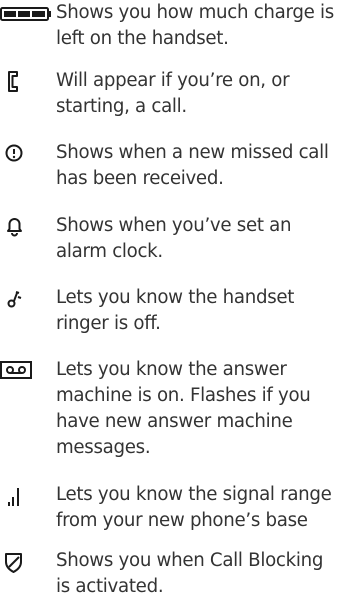  Describe the element at coordinates (26, 495) in the screenshot. I see `signal-strength-icon` at that location.